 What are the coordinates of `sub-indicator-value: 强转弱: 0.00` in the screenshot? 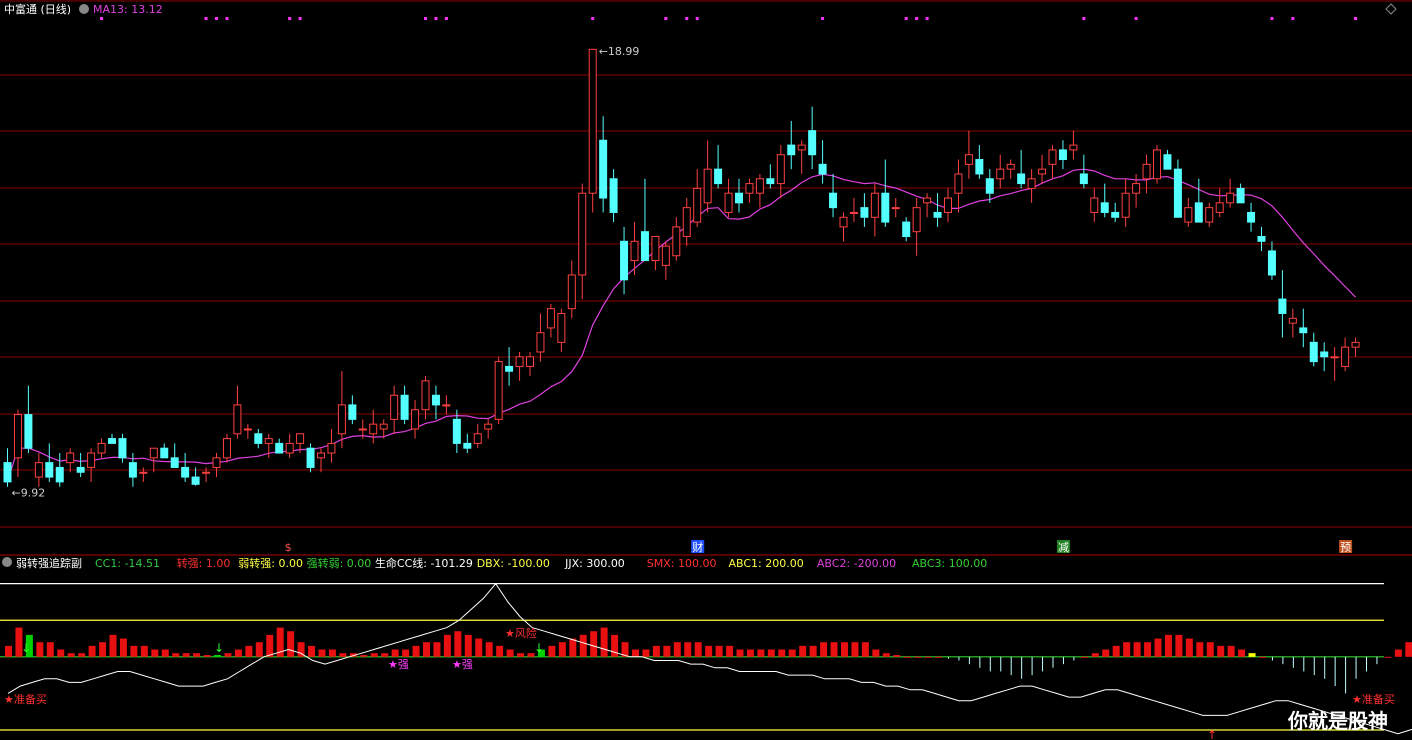 It's located at (339, 563).